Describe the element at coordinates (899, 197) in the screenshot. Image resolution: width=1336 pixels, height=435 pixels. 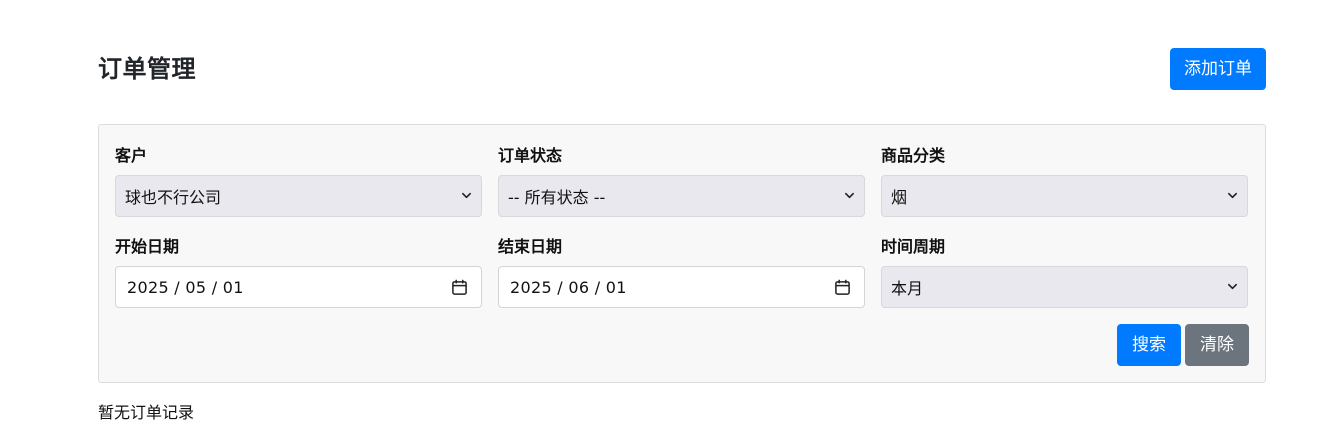
I see `category-value: 烟` at that location.